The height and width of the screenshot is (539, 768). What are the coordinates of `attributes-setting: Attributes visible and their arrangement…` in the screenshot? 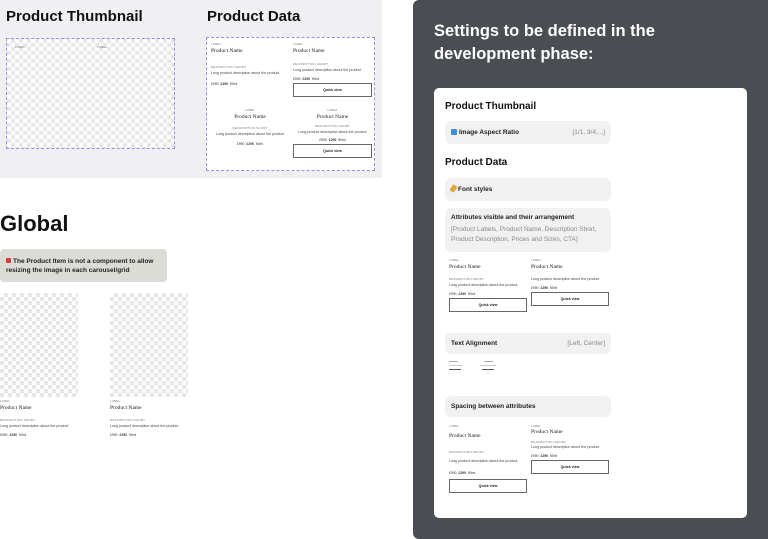 It's located at (528, 230).